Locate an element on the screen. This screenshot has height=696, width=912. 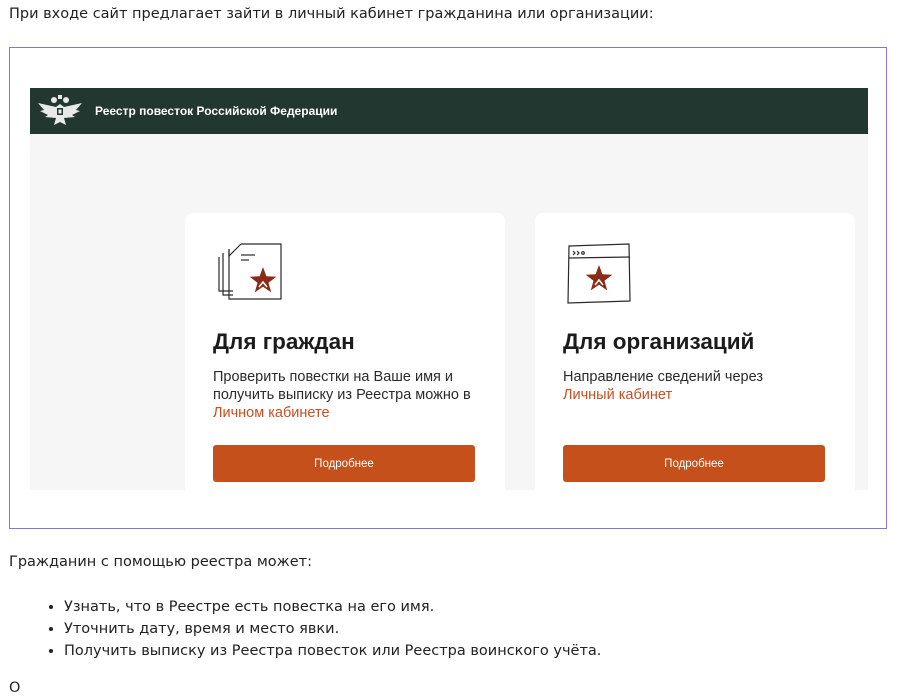
cut-off-paragraph: О is located at coordinates (15, 688).